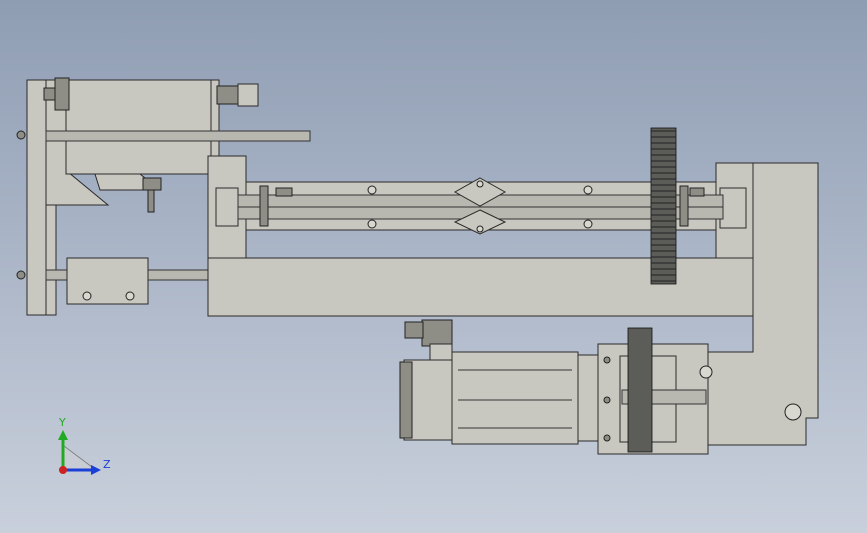 This screenshot has width=867, height=533. I want to click on lead-screw-assembly, so click(480, 206).